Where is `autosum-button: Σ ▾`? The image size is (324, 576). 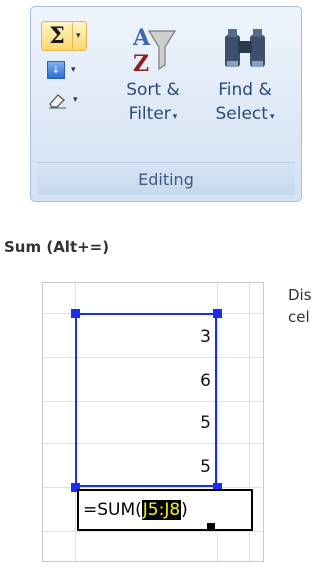
autosum-button: Σ ▾ is located at coordinates (64, 36).